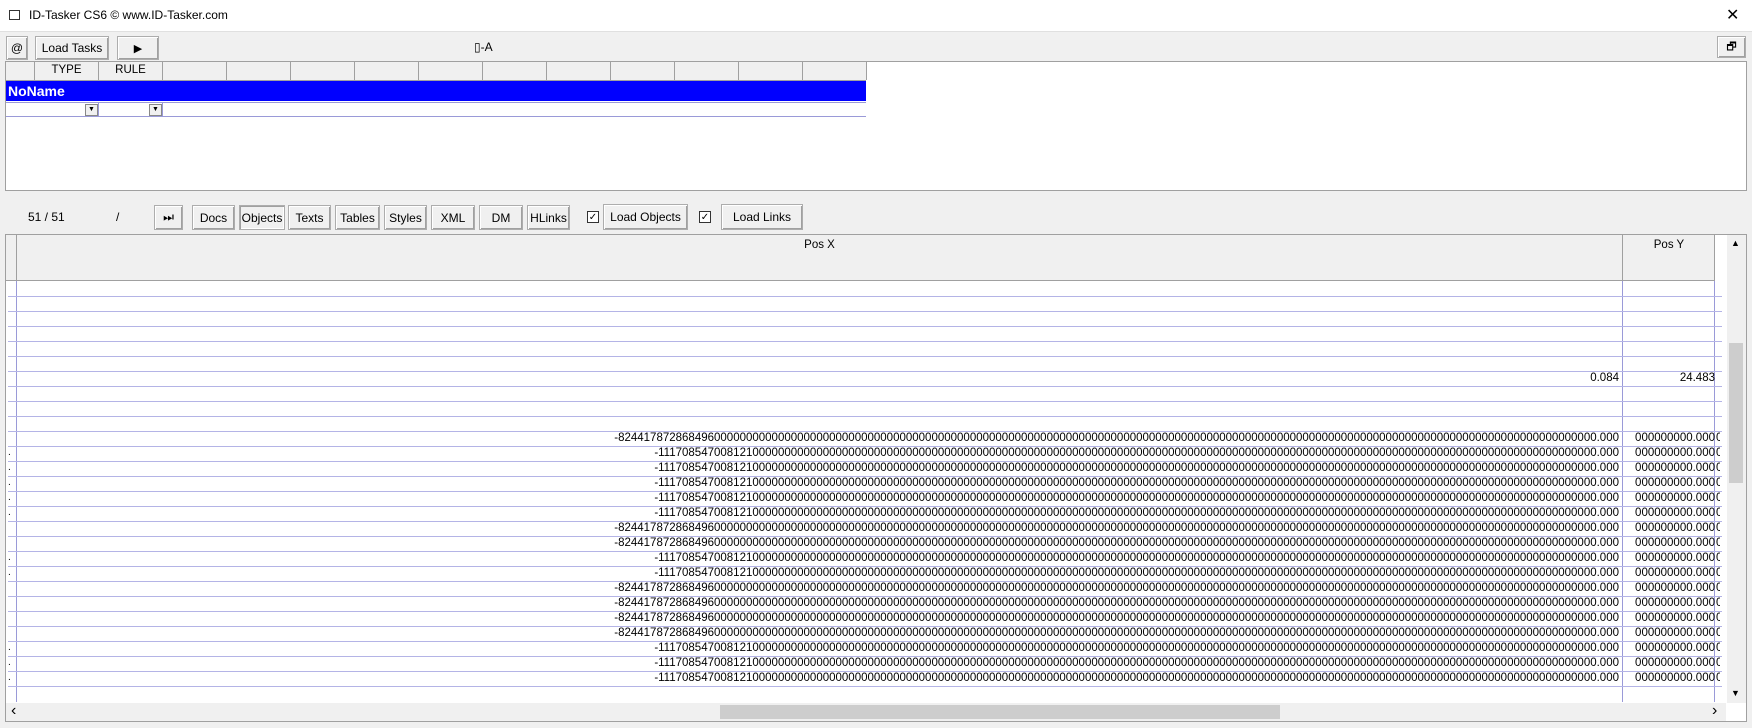 The height and width of the screenshot is (728, 1752). What do you see at coordinates (819, 245) in the screenshot?
I see `column-header-pos-x: Pos X` at bounding box center [819, 245].